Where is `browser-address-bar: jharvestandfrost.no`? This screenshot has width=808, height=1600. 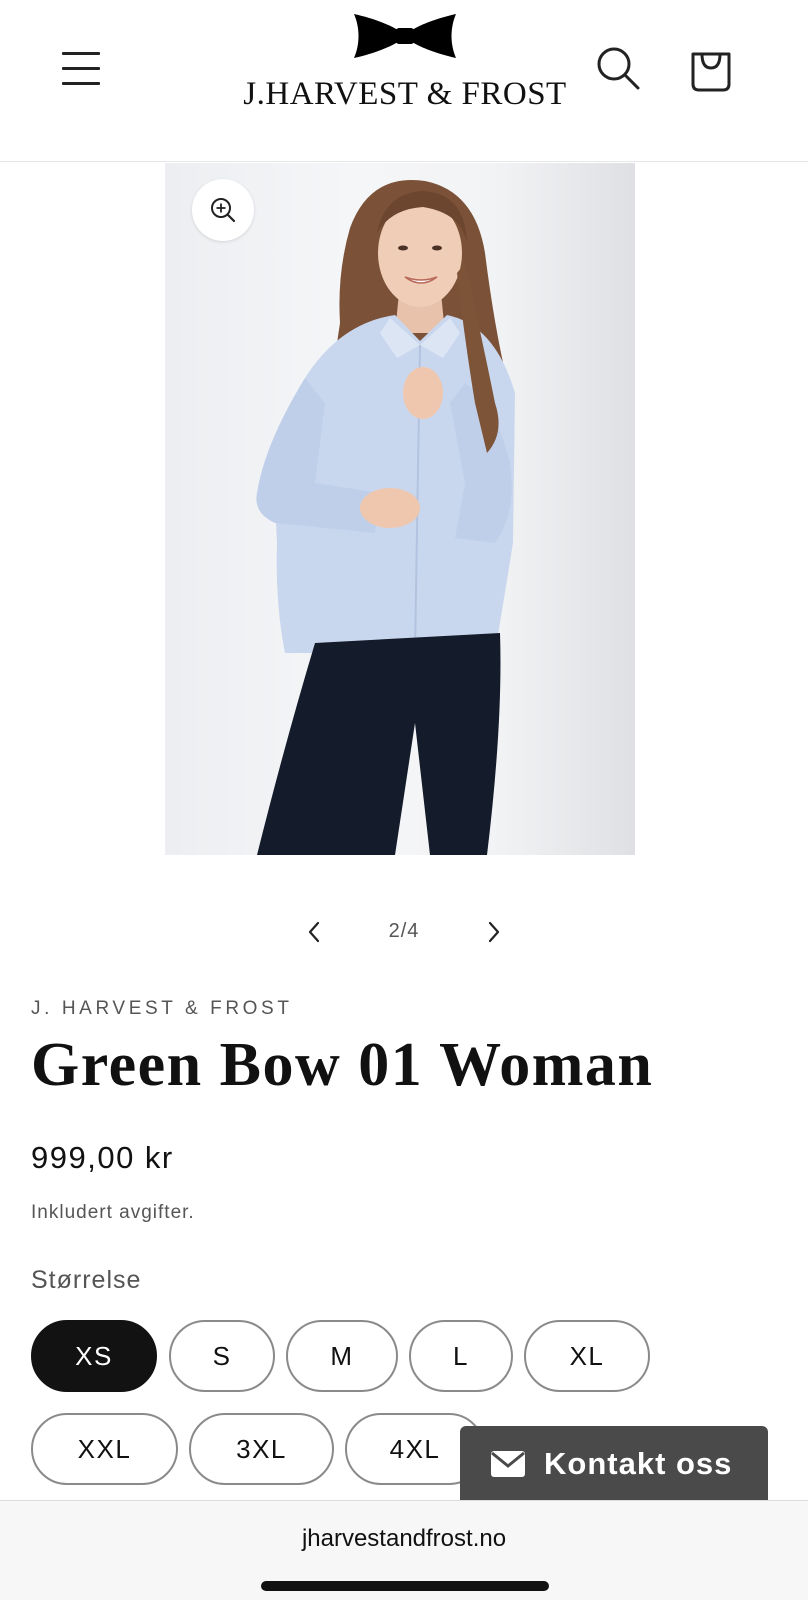
browser-address-bar: jharvestandfrost.no is located at coordinates (404, 1550).